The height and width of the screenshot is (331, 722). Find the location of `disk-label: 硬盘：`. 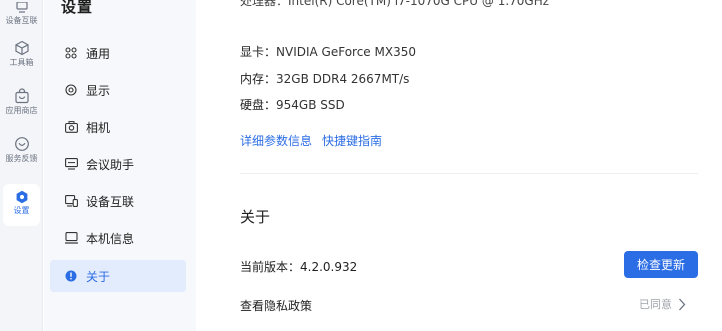

disk-label: 硬盘： is located at coordinates (258, 105).